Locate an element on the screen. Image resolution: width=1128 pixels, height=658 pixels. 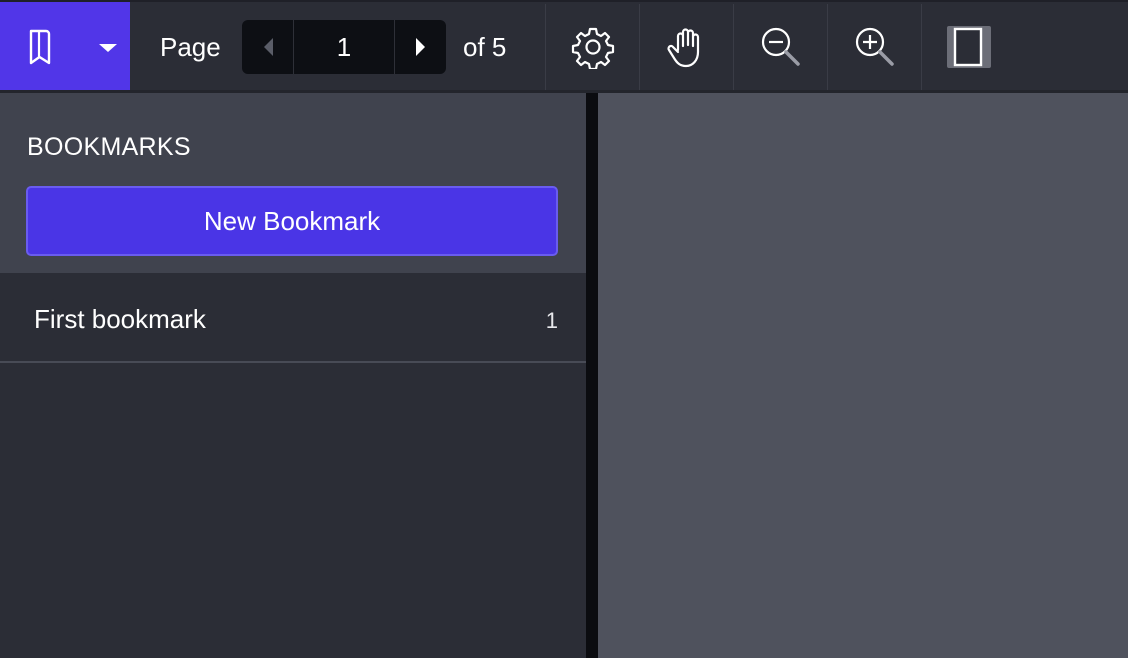
zoom-out-button is located at coordinates (780, 47).